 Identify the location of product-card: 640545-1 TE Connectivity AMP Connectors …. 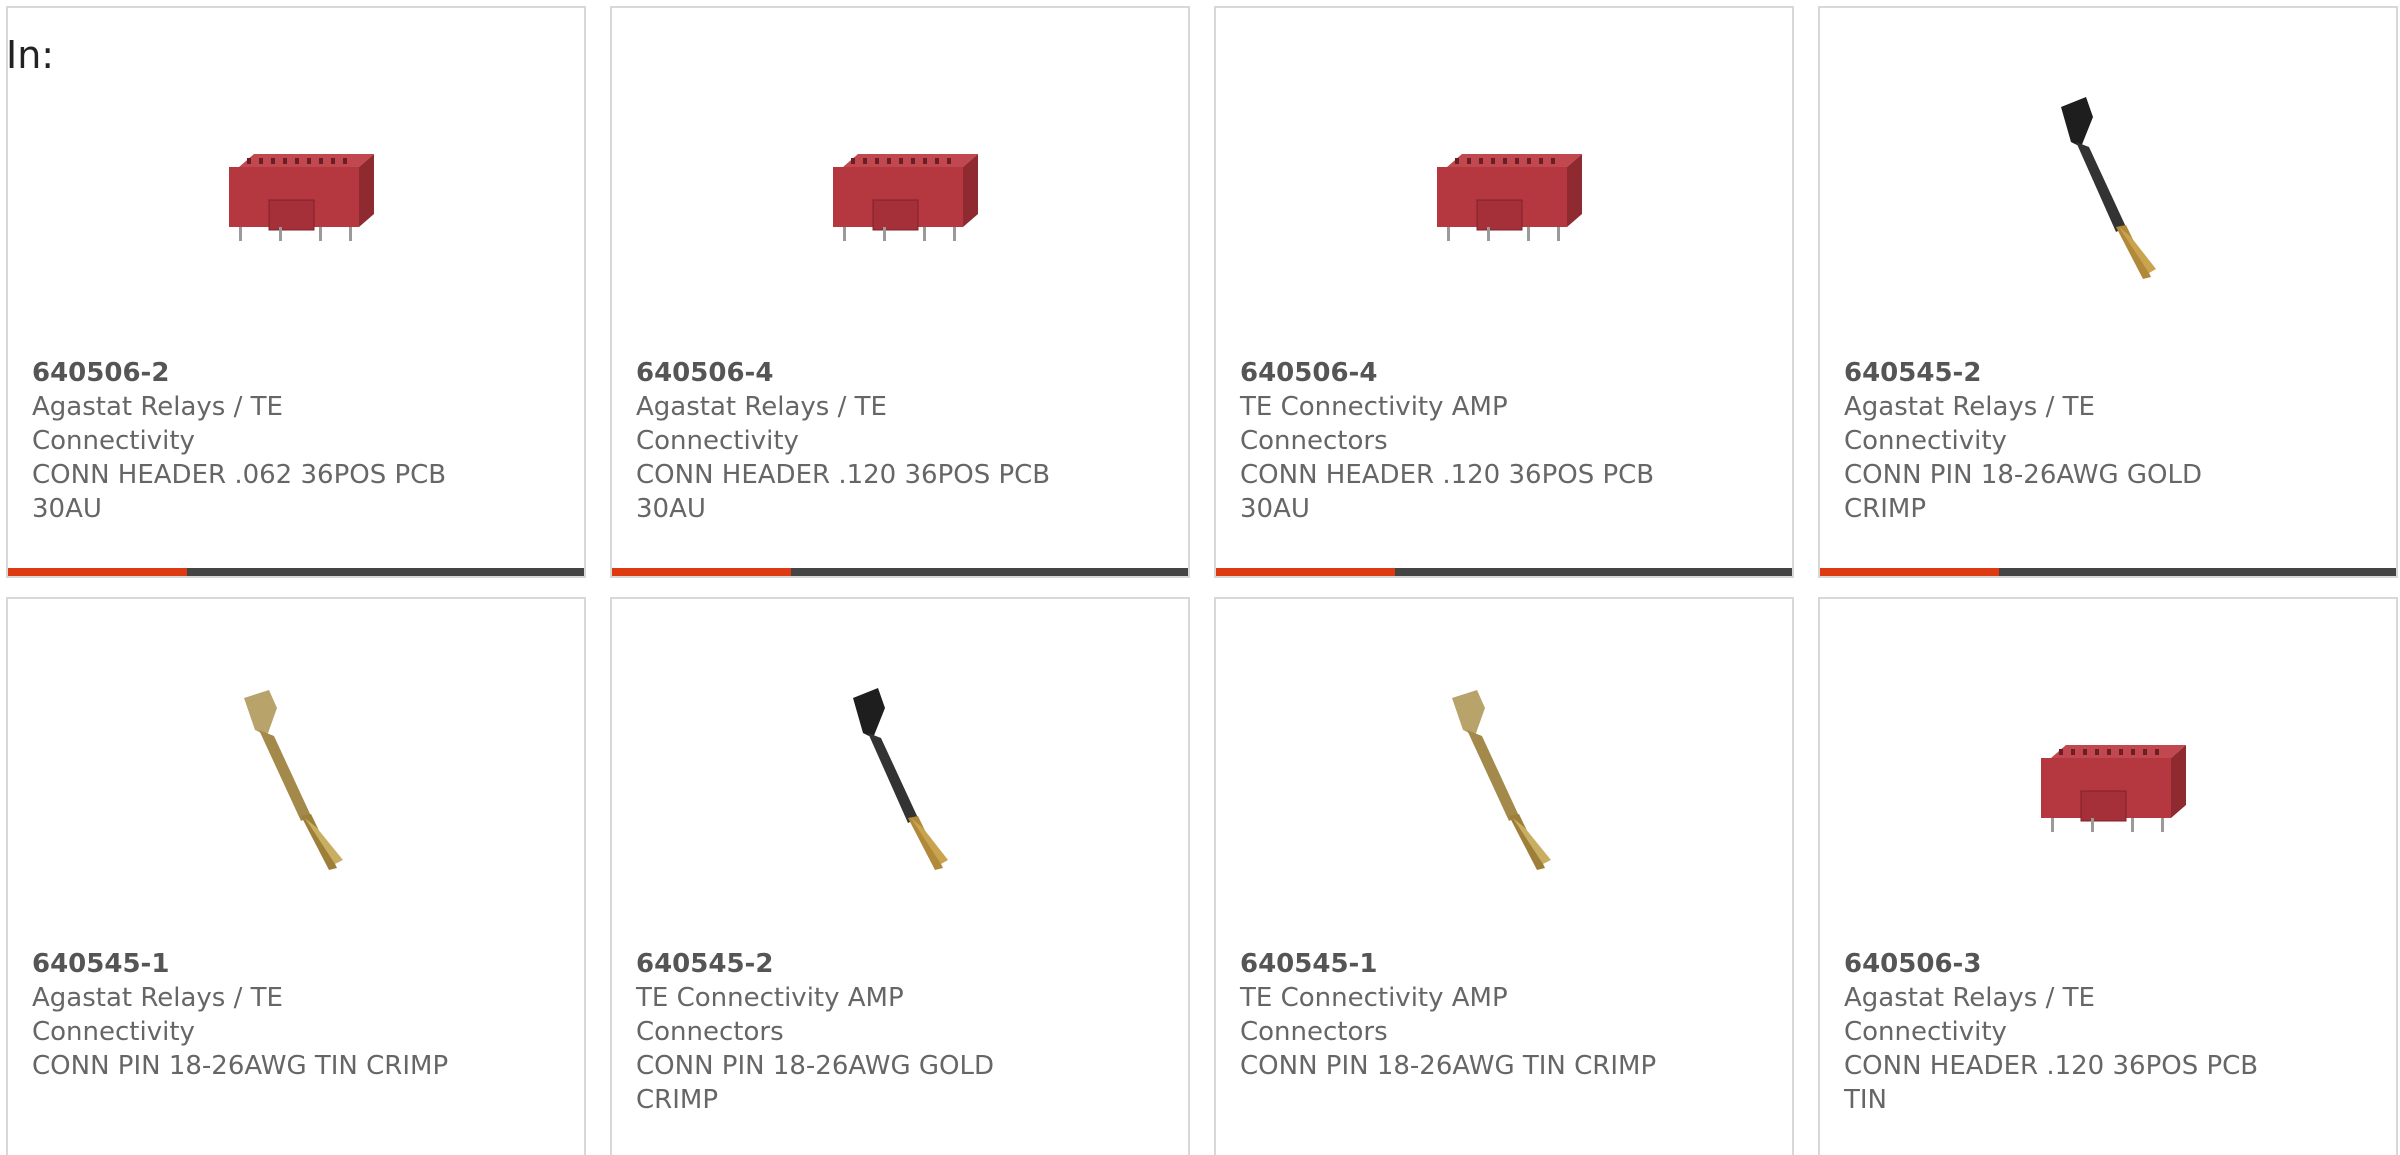
(1504, 876).